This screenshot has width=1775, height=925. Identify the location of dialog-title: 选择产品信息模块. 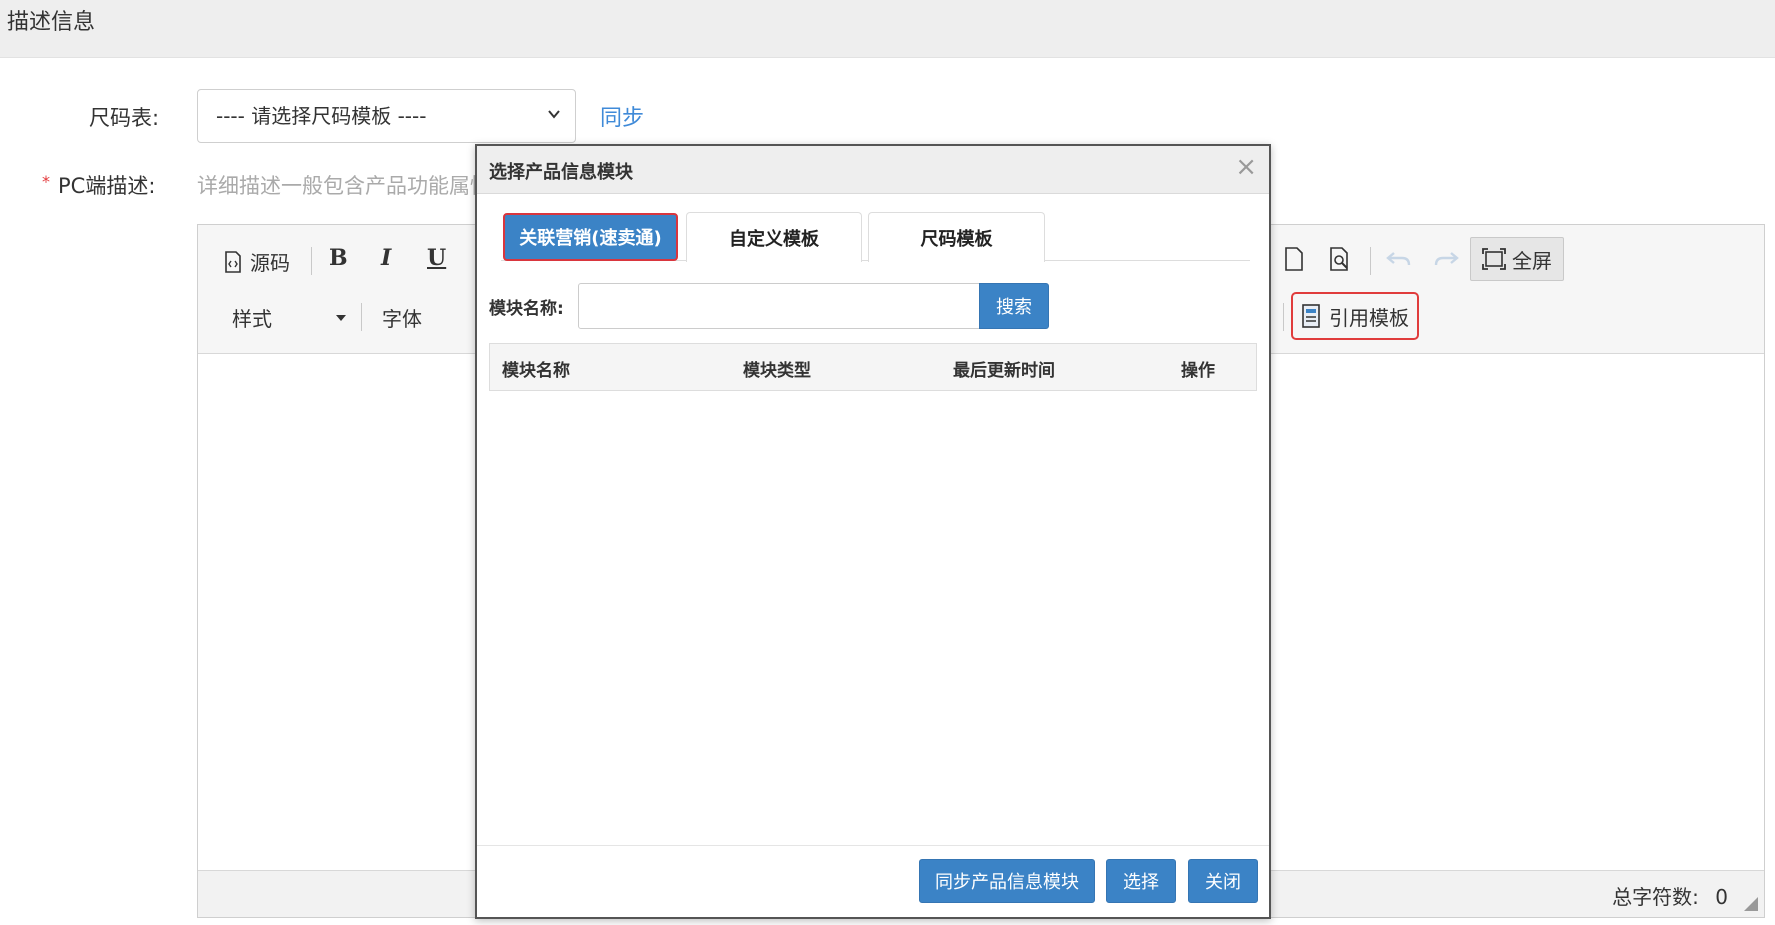
(561, 172).